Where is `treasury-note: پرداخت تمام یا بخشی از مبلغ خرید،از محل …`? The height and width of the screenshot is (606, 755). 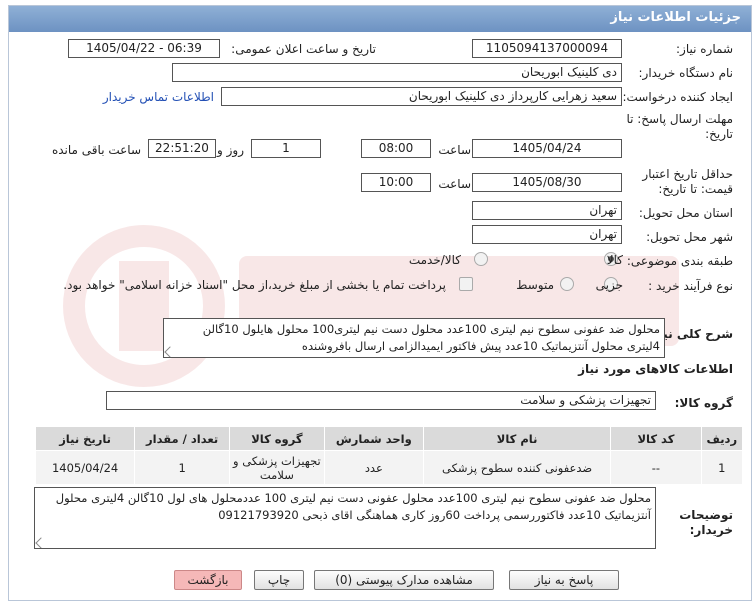
treasury-note: پرداخت تمام یا بخشی از مبلغ خرید،از محل … is located at coordinates (254, 285).